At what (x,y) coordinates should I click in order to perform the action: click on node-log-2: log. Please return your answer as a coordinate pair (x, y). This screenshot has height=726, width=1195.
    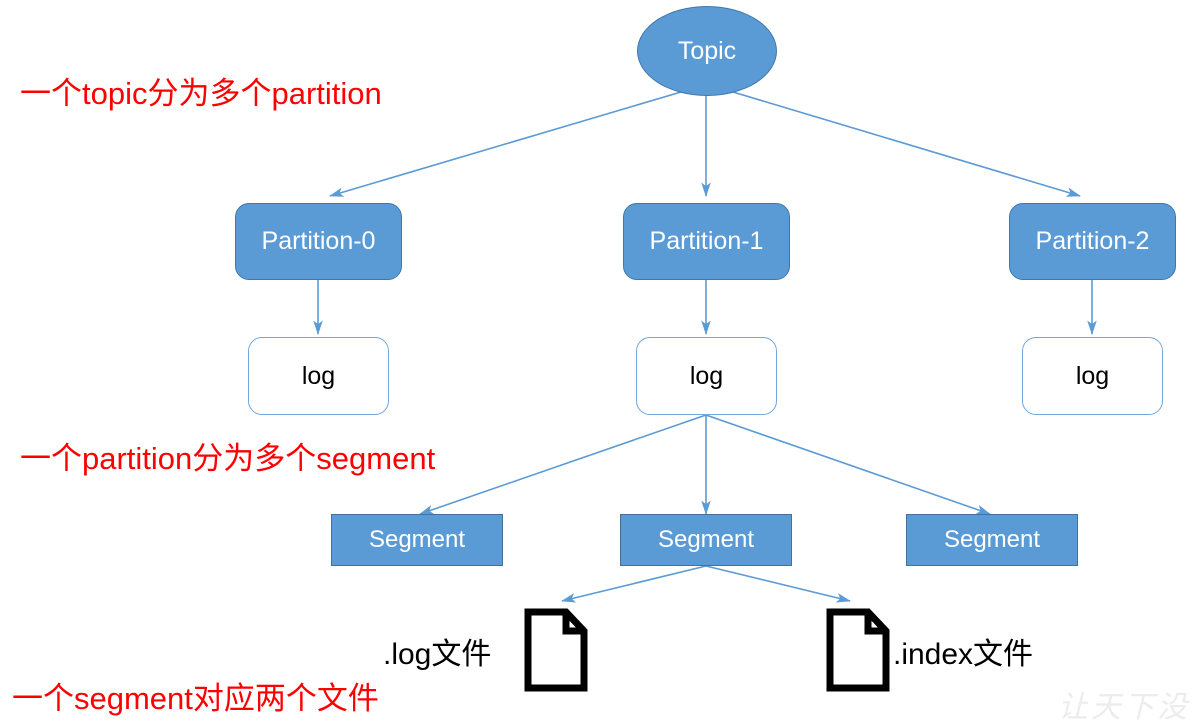
    Looking at the image, I should click on (1092, 376).